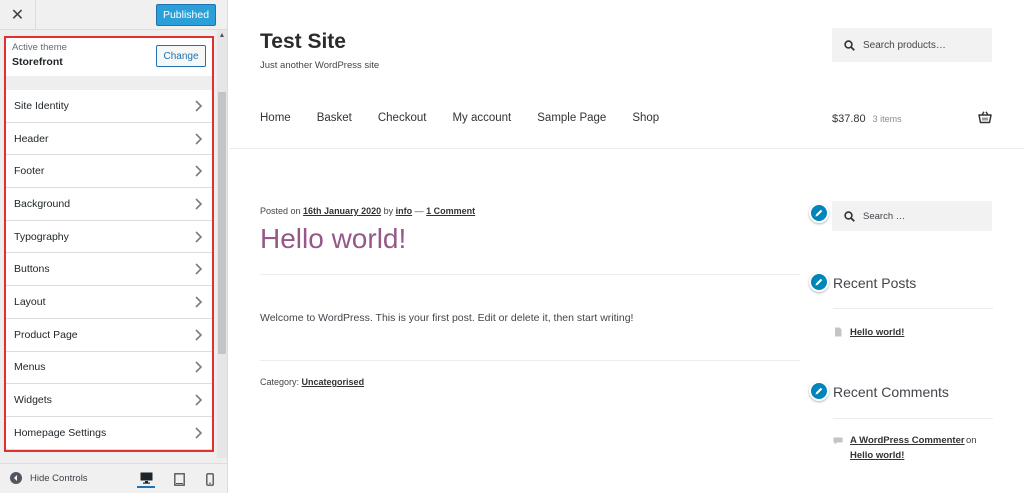 The width and height of the screenshot is (1024, 493). I want to click on active-theme-name: Storefront, so click(37, 62).